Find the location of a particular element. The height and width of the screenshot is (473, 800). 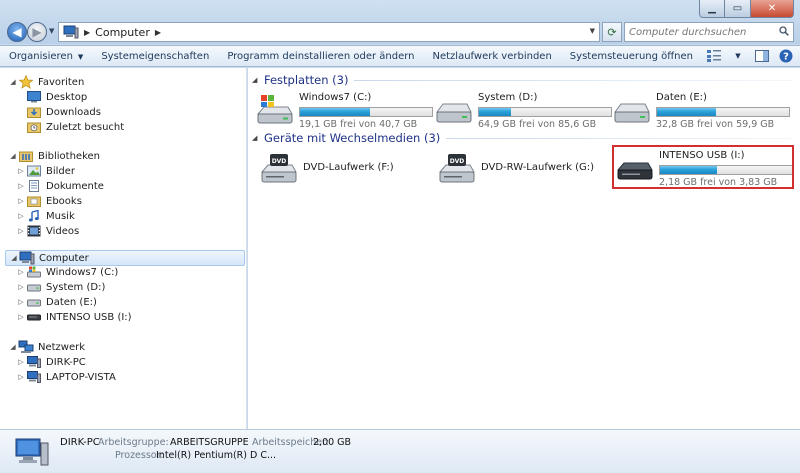

group-divider is located at coordinates (573, 80).